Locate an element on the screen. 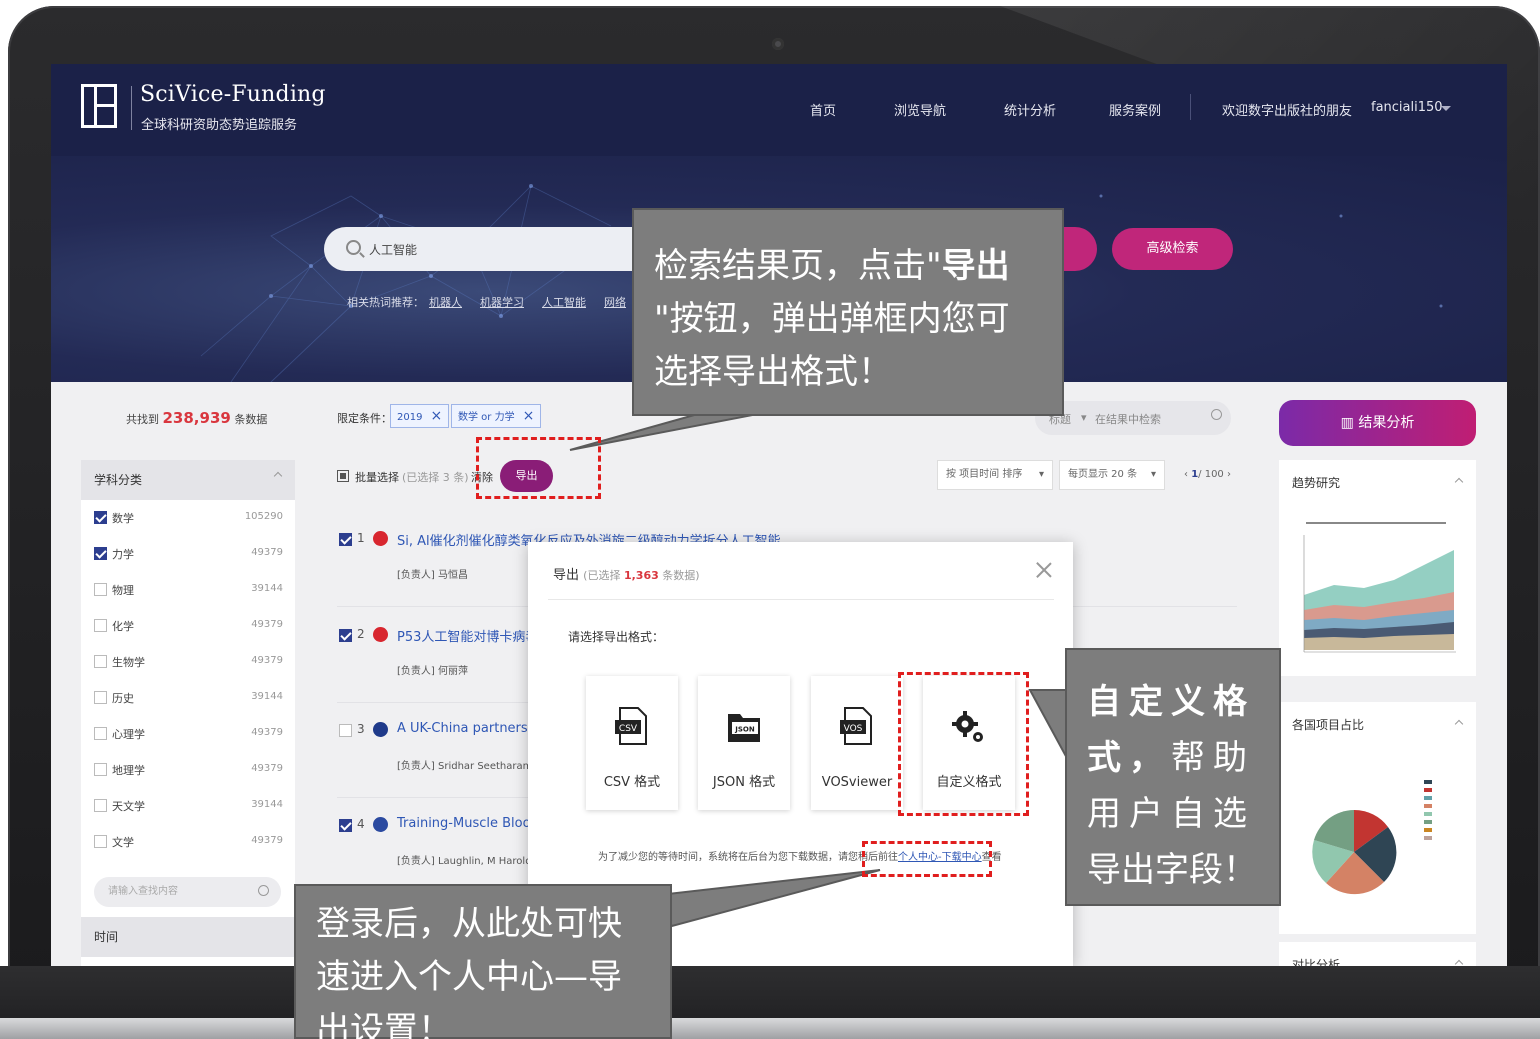 This screenshot has height=1039, width=1540. hot-word-link: 网络 is located at coordinates (615, 302).